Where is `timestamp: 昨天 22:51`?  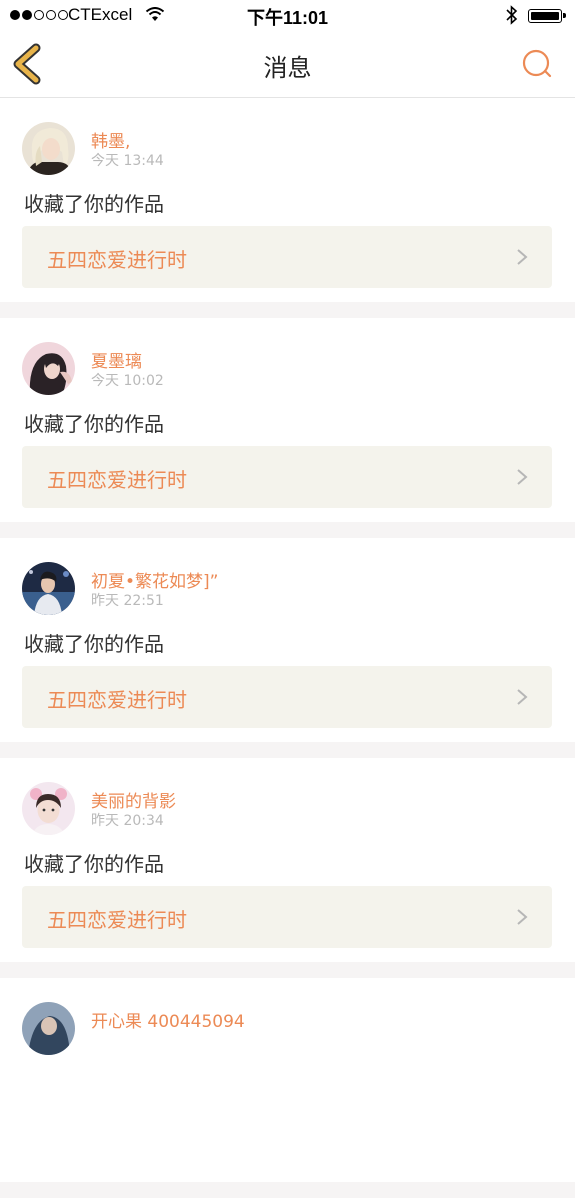 timestamp: 昨天 22:51 is located at coordinates (127, 601).